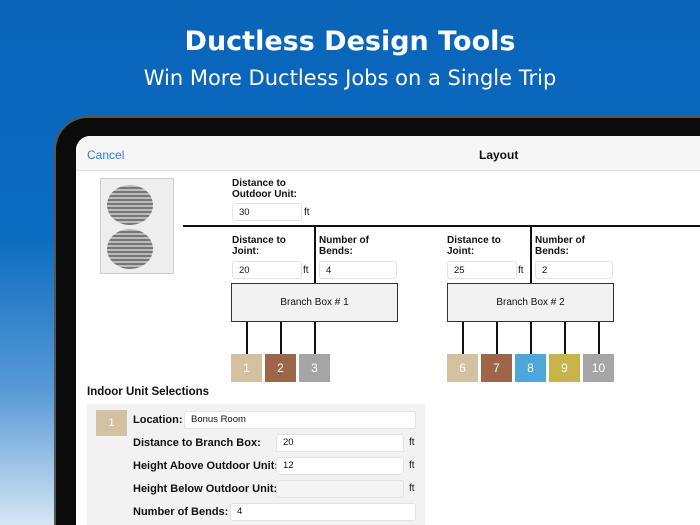 Image resolution: width=700 pixels, height=525 pixels. I want to click on banner-title: Ductless Design Tools, so click(350, 41).